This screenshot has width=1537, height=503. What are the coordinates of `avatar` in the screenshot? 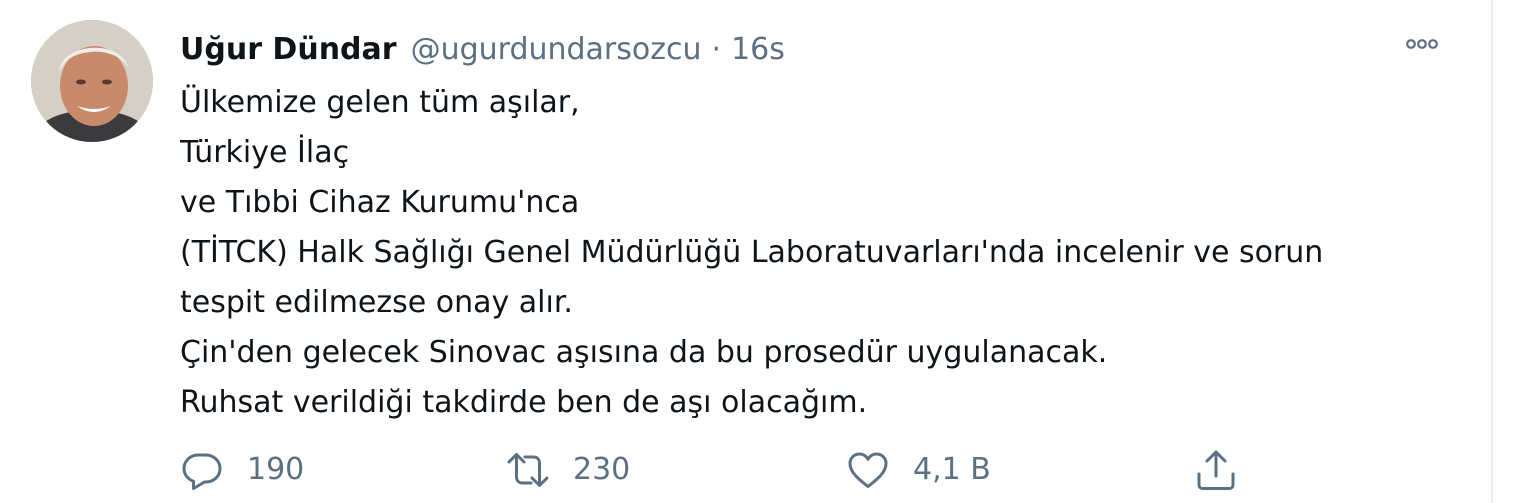 It's located at (92, 81).